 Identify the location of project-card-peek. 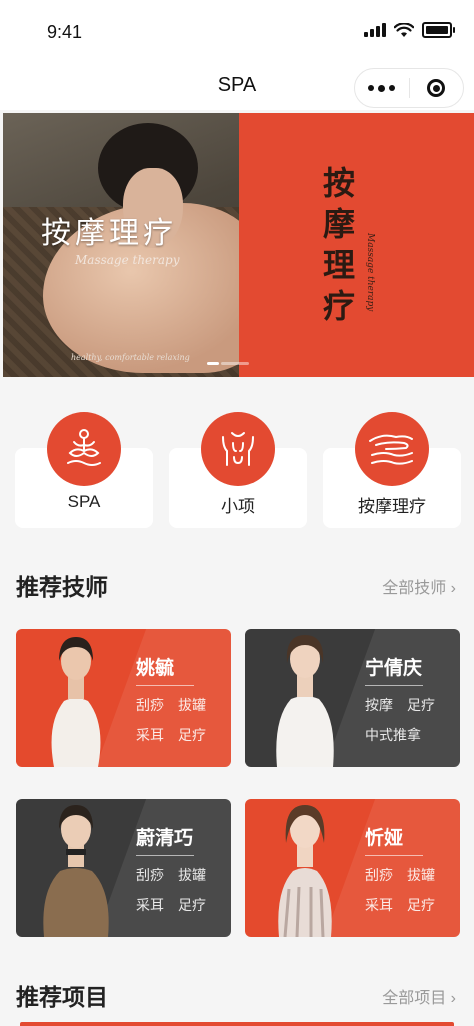
(237, 1024).